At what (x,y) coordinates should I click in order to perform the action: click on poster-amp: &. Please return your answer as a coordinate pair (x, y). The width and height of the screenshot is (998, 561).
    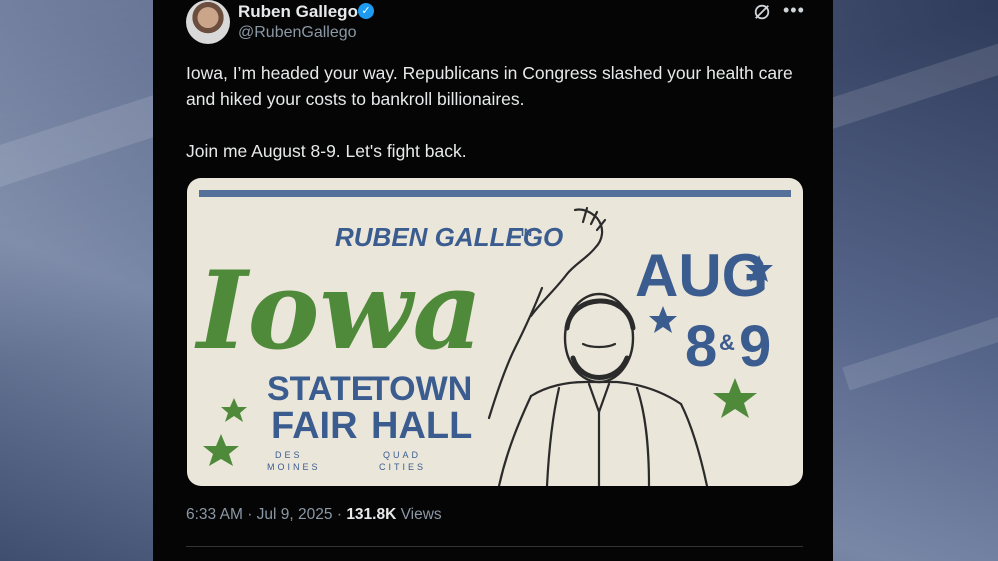
    Looking at the image, I should click on (727, 342).